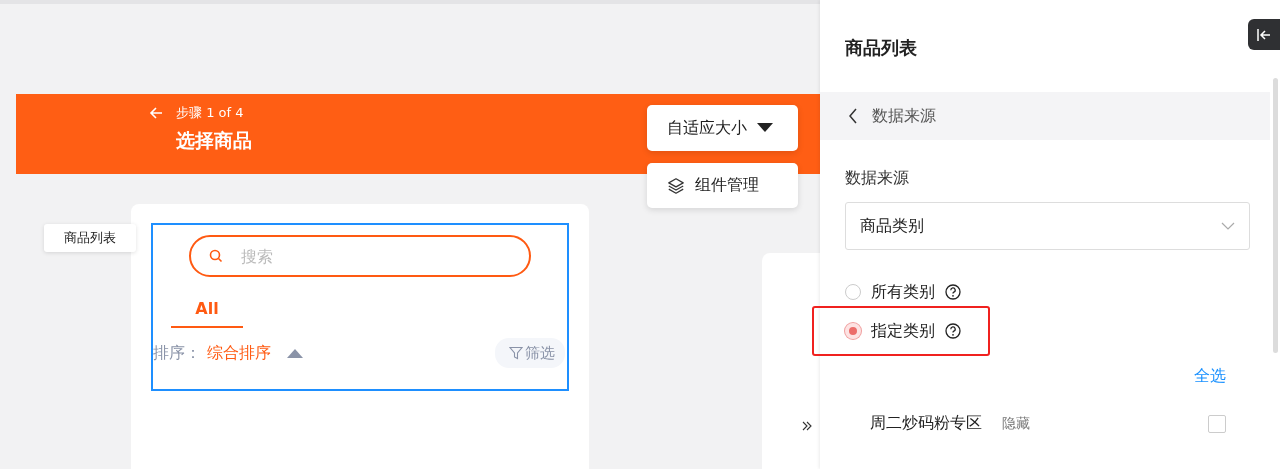 The height and width of the screenshot is (469, 1280). What do you see at coordinates (210, 113) in the screenshot?
I see `step-label: 步骤 1 of 4` at bounding box center [210, 113].